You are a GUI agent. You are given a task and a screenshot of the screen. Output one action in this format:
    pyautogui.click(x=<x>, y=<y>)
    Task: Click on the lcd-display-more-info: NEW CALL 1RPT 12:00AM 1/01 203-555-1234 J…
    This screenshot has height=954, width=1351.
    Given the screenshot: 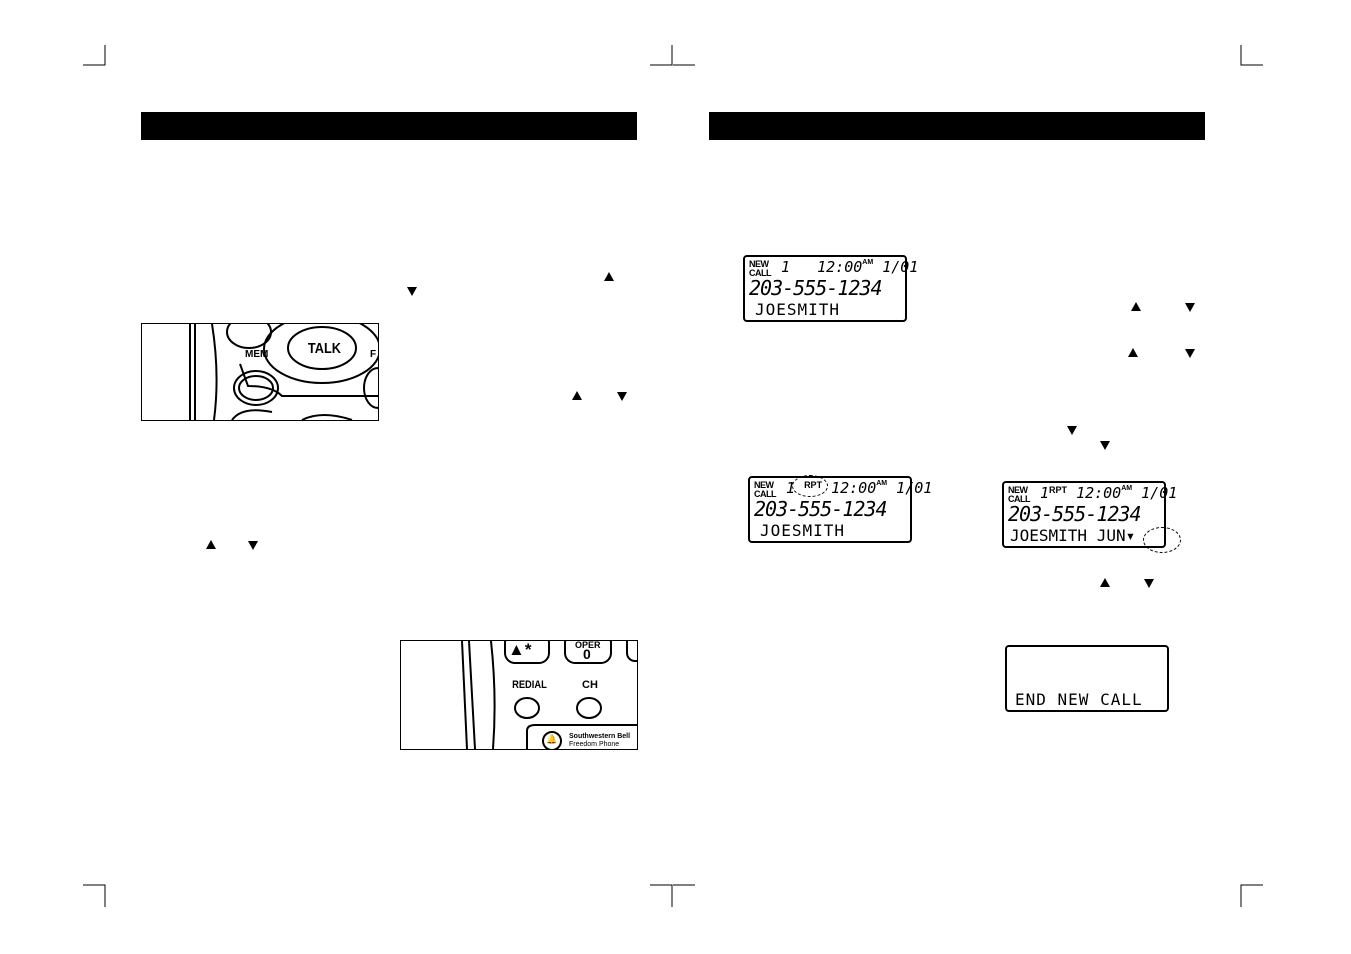 What is the action you would take?
    pyautogui.click(x=1089, y=514)
    